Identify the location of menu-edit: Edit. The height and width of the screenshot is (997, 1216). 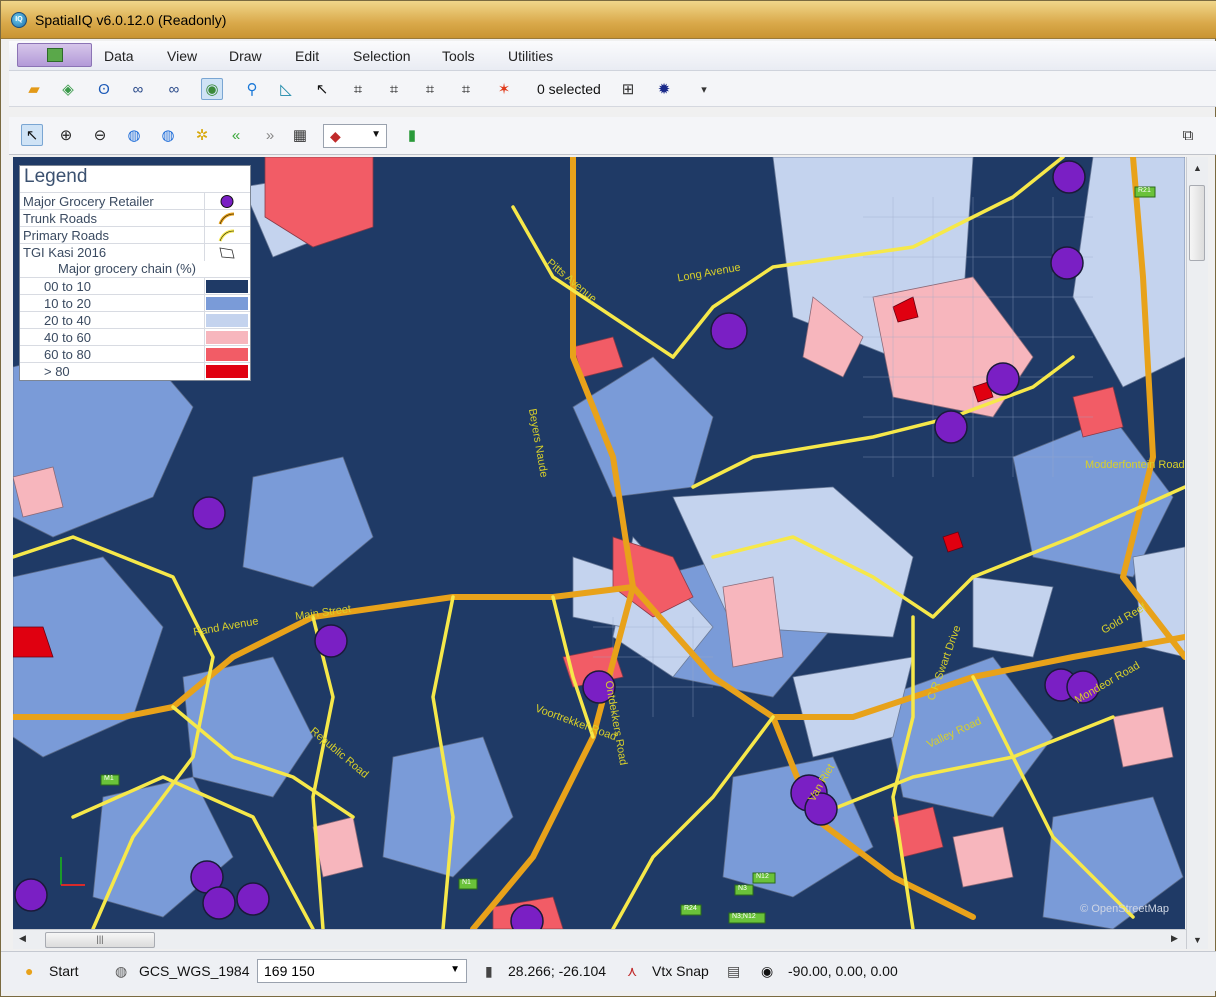
(307, 56).